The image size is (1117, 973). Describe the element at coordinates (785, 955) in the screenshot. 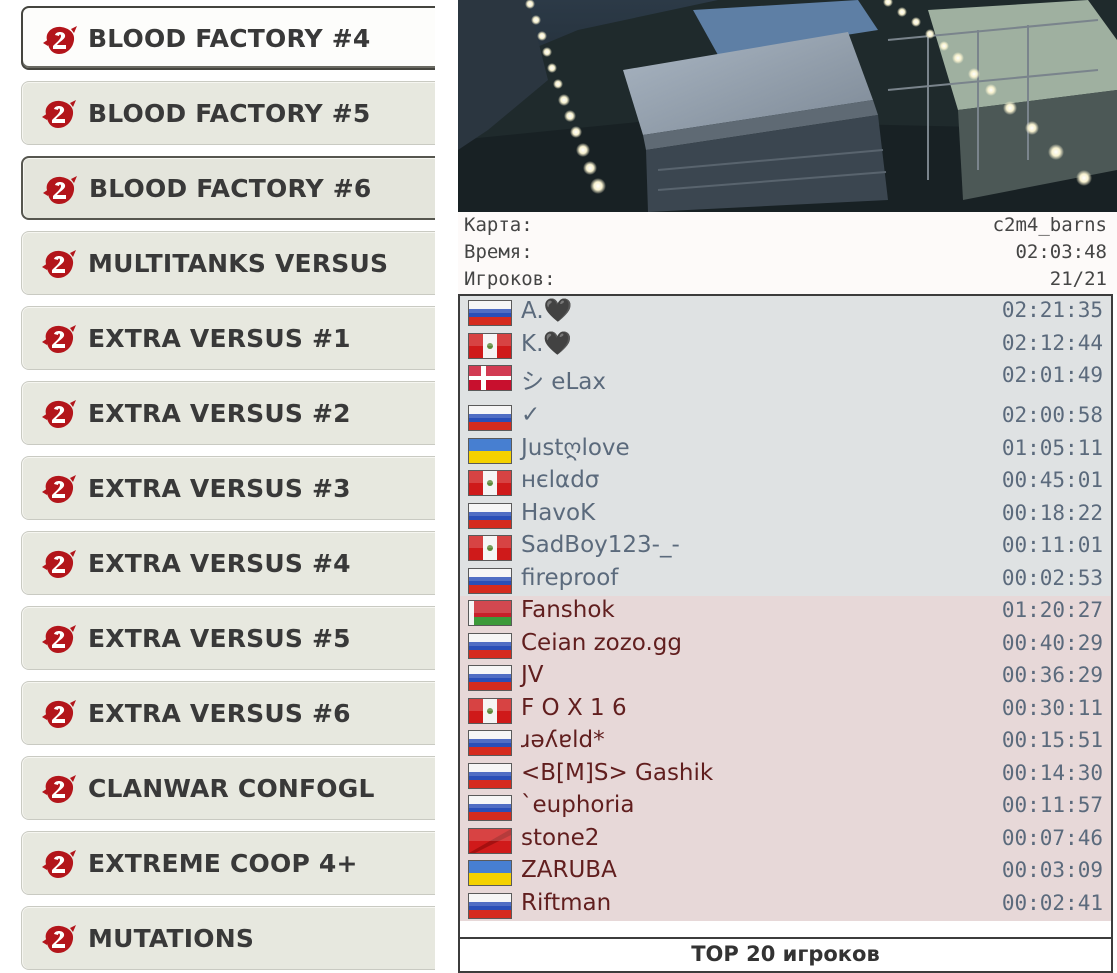

I see `top-players-button: TOP 20 игроков` at that location.